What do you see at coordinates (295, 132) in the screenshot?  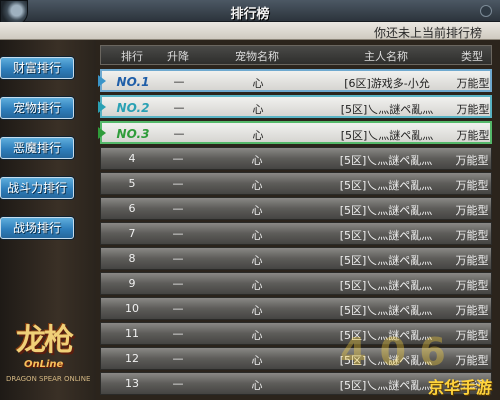 I see `table-row: NO.3 — 心 [5区]乀灬謎ペ亂灬 万能型` at bounding box center [295, 132].